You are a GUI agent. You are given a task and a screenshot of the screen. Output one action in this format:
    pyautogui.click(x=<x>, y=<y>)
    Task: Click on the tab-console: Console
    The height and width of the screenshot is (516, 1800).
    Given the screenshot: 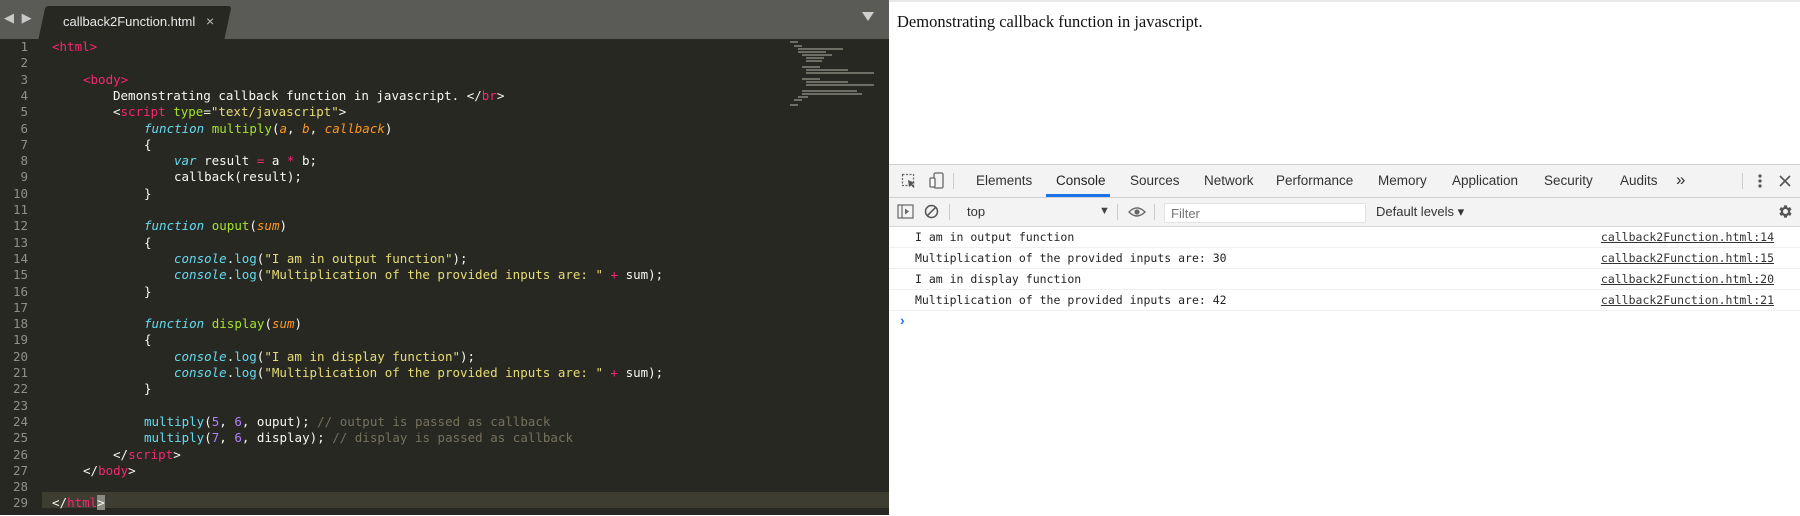 What is the action you would take?
    pyautogui.click(x=1081, y=180)
    